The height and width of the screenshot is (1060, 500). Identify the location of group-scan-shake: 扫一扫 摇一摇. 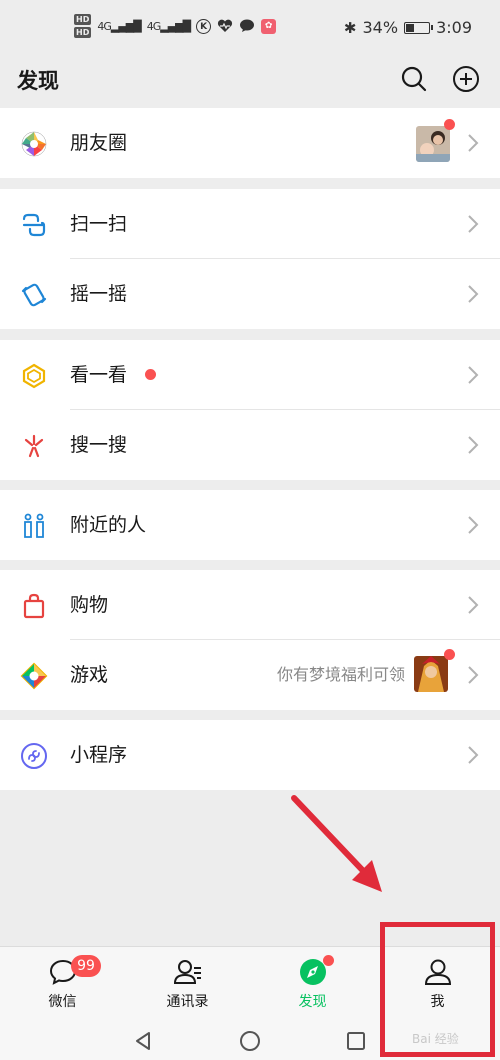
(250, 259).